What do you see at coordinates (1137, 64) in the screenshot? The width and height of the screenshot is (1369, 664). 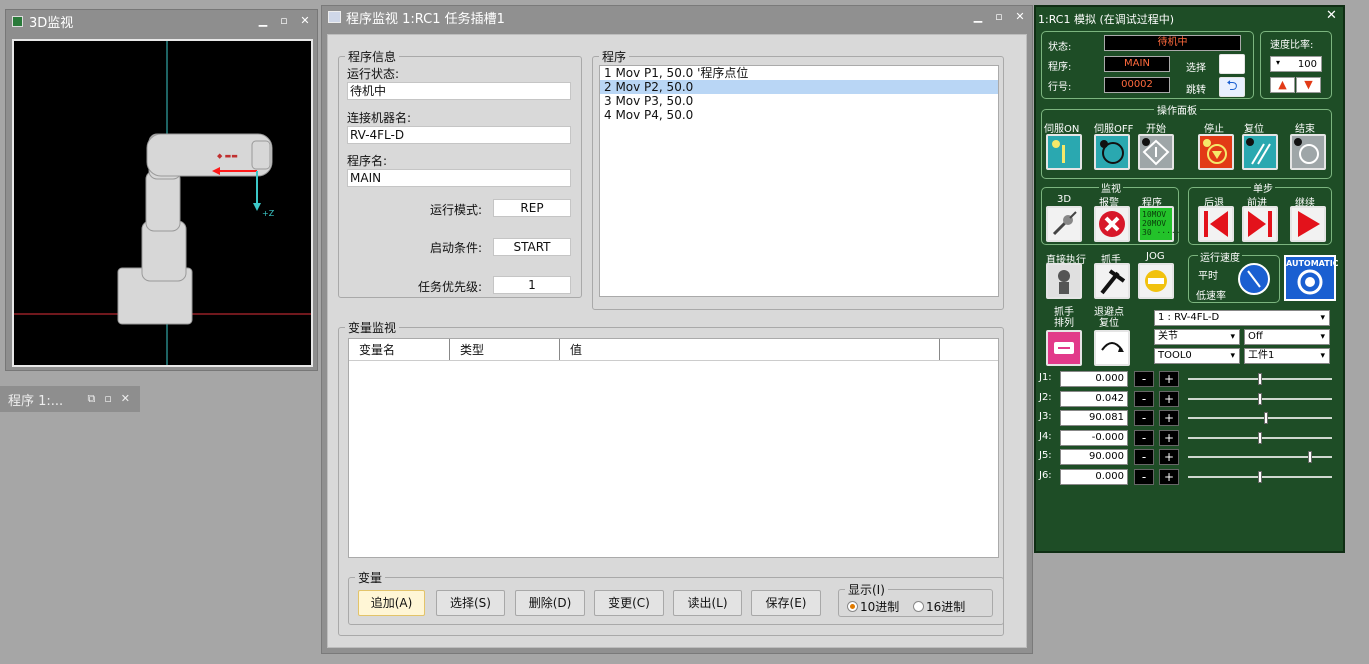 I see `program-display: MAIN` at bounding box center [1137, 64].